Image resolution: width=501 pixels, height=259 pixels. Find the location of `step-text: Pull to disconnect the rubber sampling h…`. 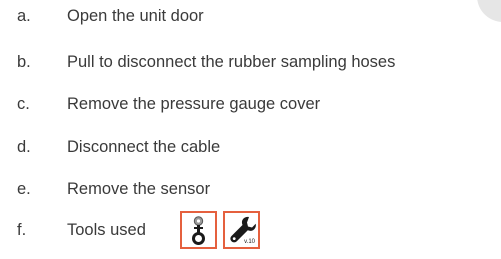

step-text: Pull to disconnect the rubber sampling h… is located at coordinates (231, 62).